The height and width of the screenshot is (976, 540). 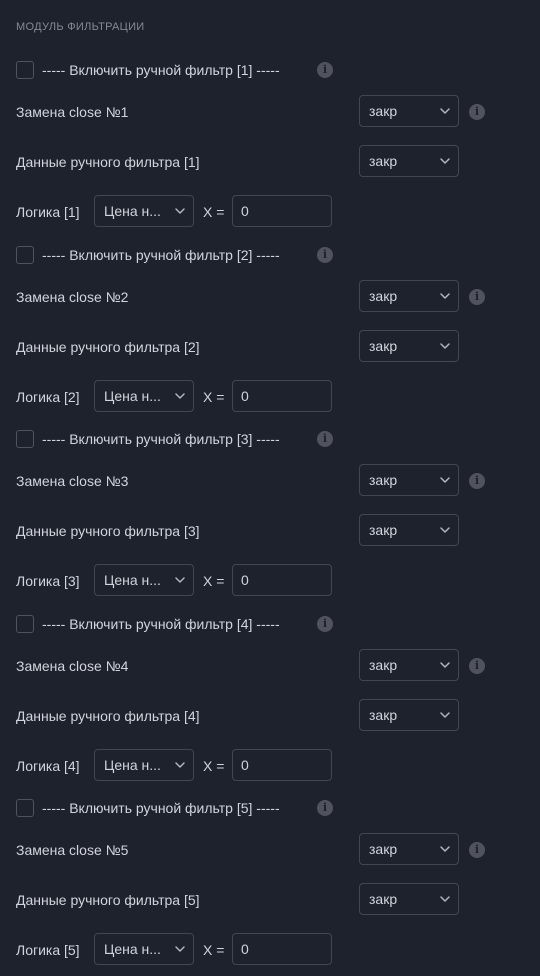 I want to click on replace-close-label: Замена close №5, so click(x=72, y=850).